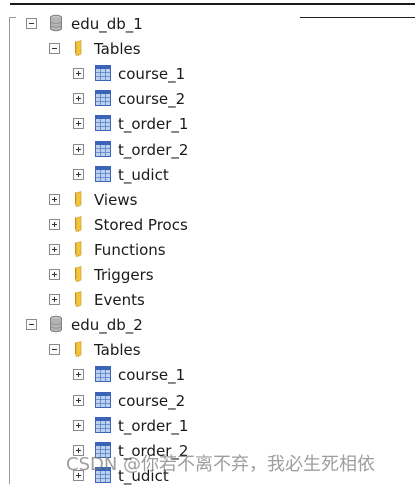 The width and height of the screenshot is (415, 491). I want to click on tree-bracket, so click(12, 250).